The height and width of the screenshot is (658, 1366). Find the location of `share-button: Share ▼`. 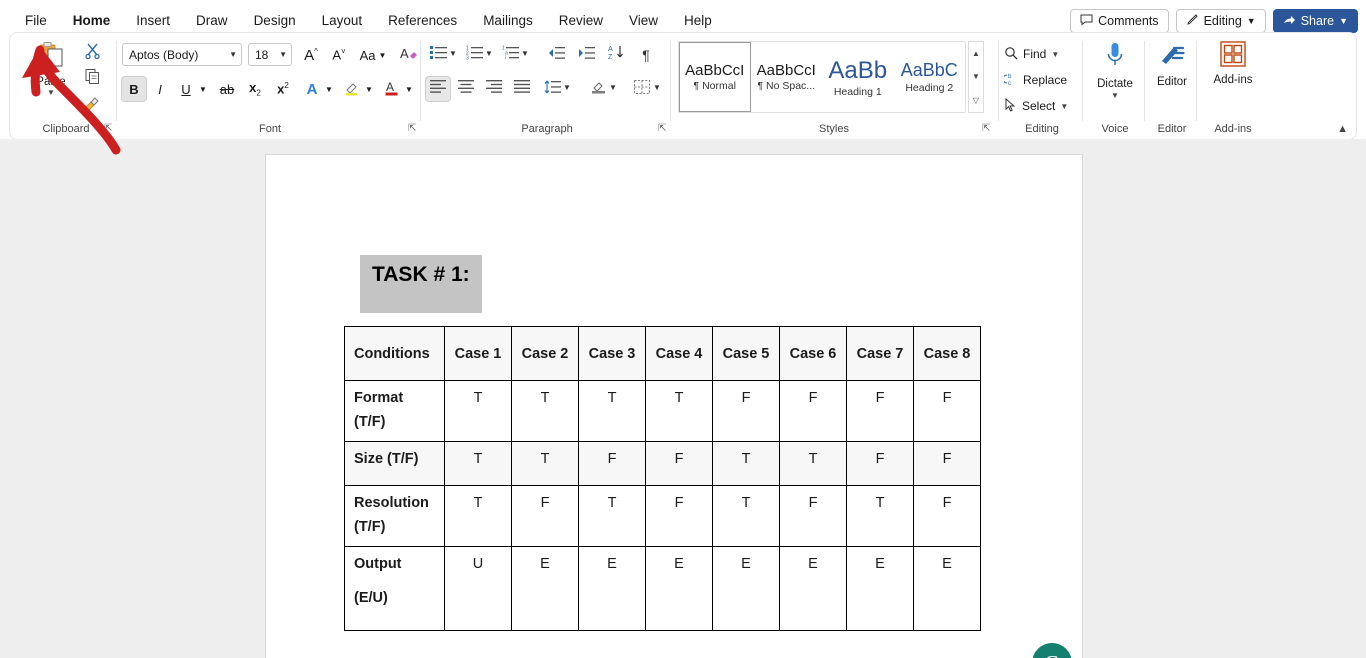

share-button: Share ▼ is located at coordinates (1315, 21).